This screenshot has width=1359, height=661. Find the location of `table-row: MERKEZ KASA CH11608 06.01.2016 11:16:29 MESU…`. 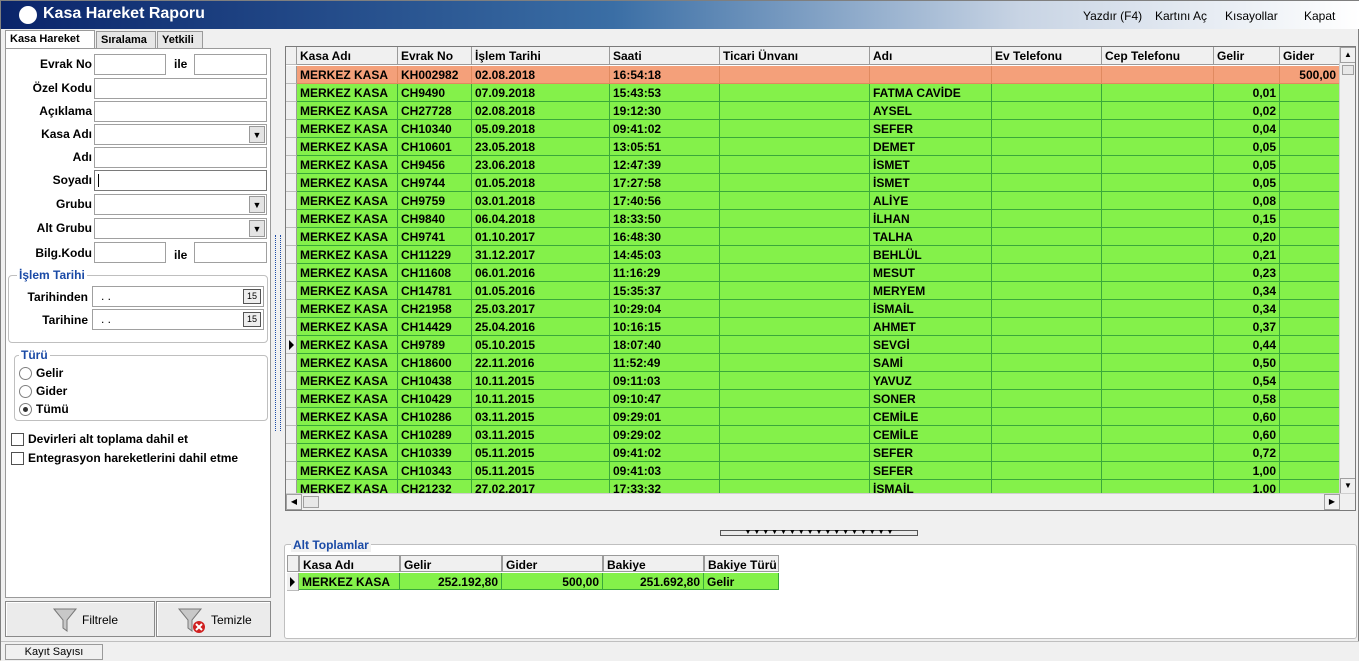

table-row: MERKEZ KASA CH11608 06.01.2016 11:16:29 MESU… is located at coordinates (813, 273).